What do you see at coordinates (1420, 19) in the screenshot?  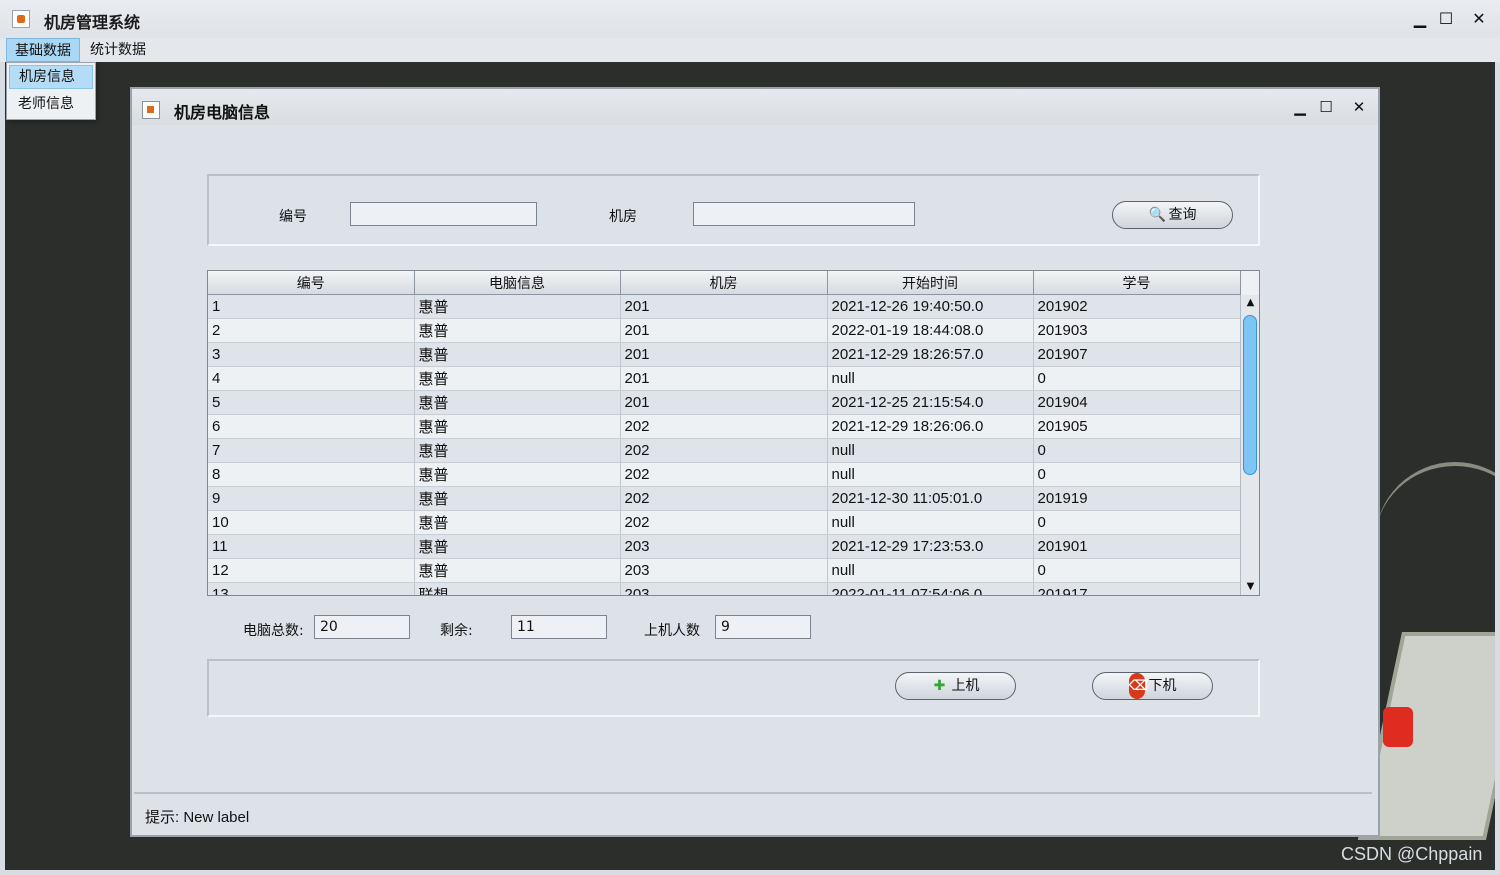 I see `minimize-icon: ▁` at bounding box center [1420, 19].